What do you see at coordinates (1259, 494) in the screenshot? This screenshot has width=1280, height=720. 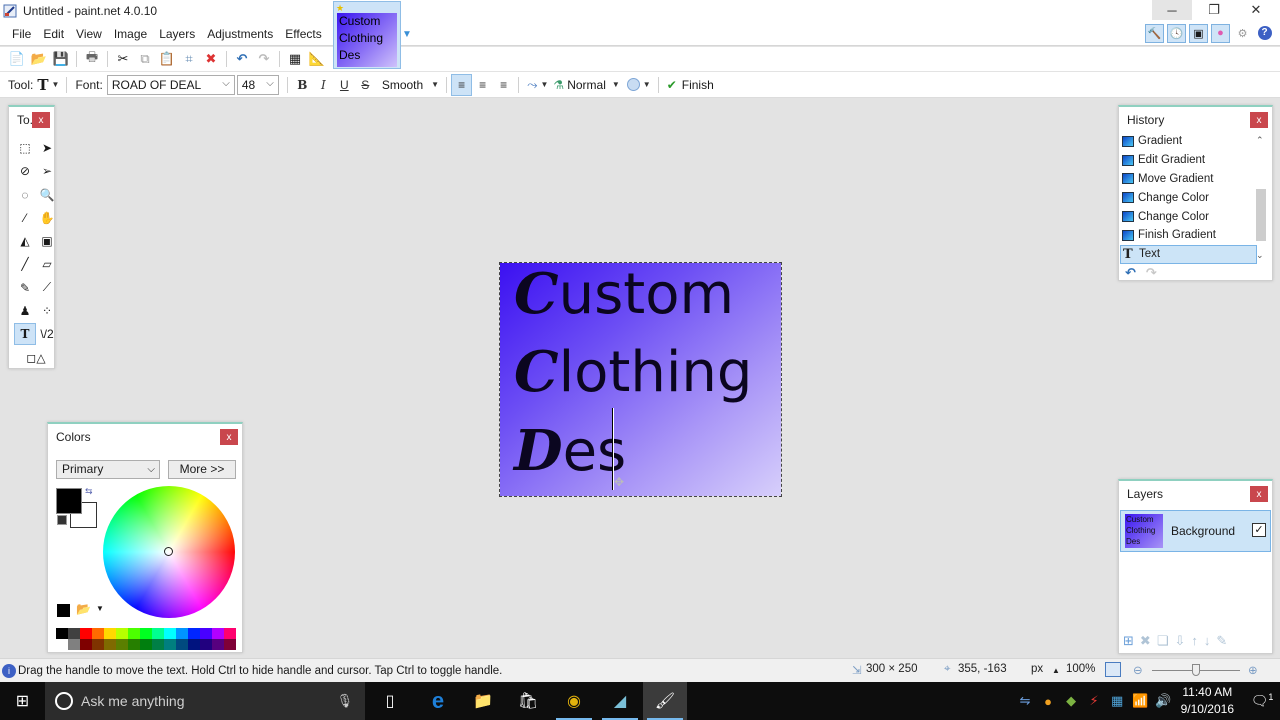 I see `layers-panel-close-button: x` at bounding box center [1259, 494].